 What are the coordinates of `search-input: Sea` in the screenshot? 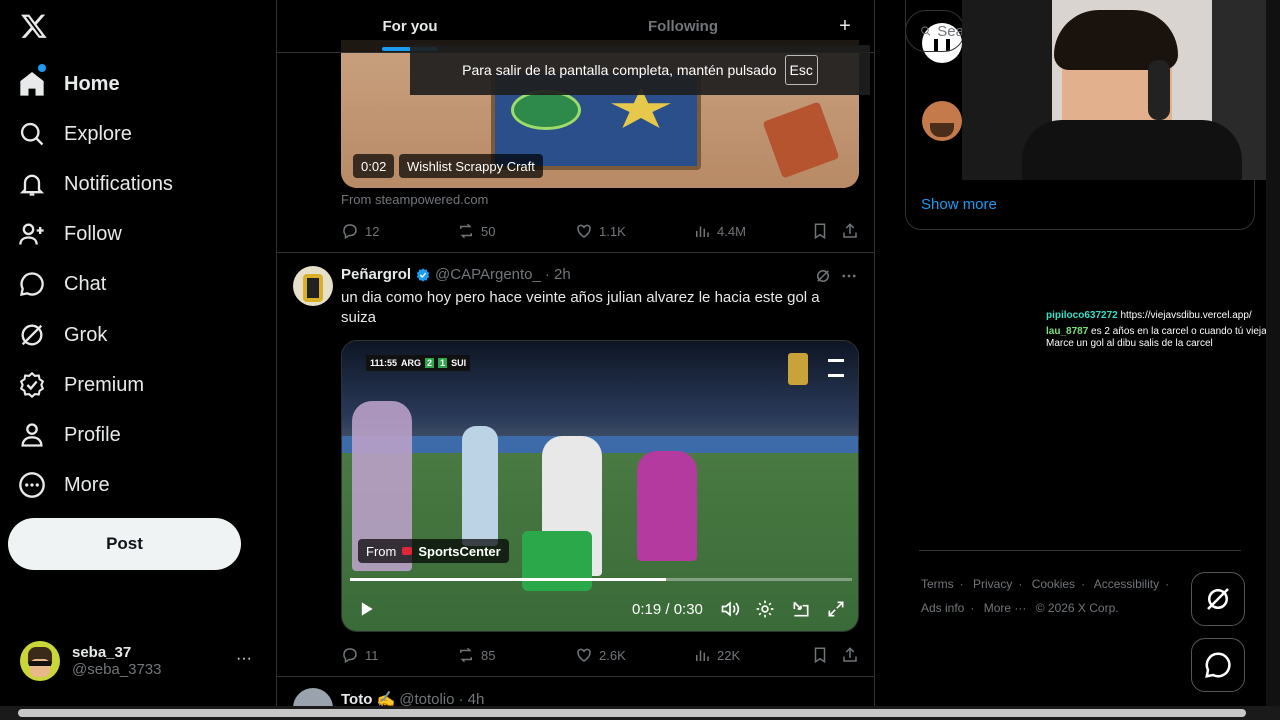 It's located at (935, 31).